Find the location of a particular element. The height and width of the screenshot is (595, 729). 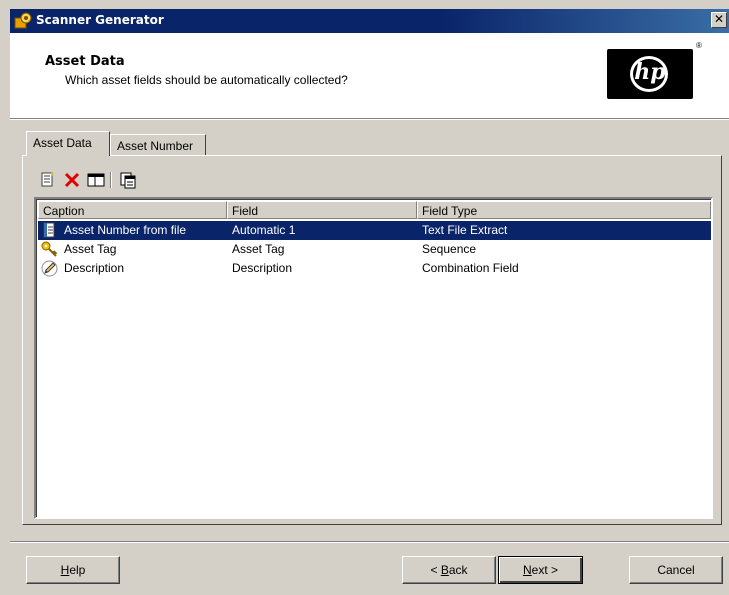

row-caption: Description is located at coordinates (94, 268).